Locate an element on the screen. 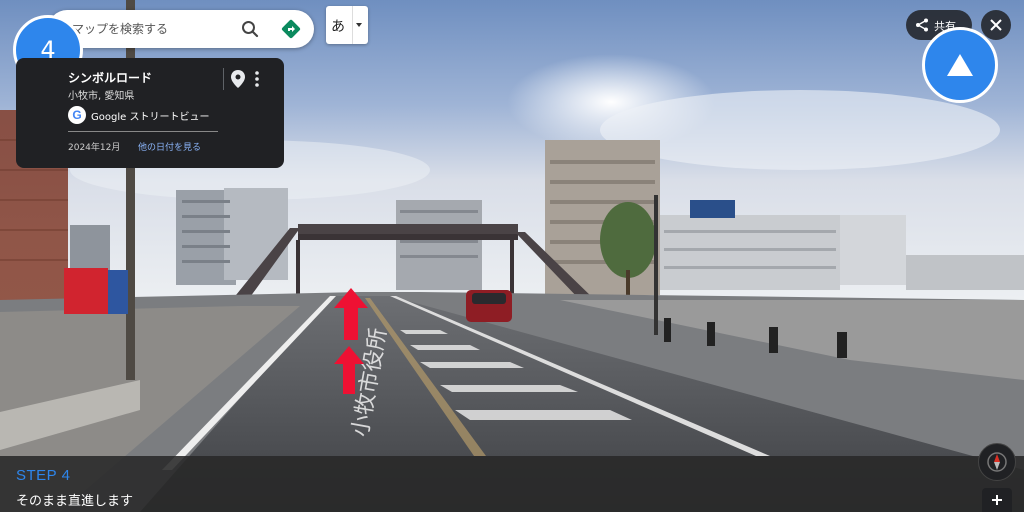  compass-icon is located at coordinates (997, 462).